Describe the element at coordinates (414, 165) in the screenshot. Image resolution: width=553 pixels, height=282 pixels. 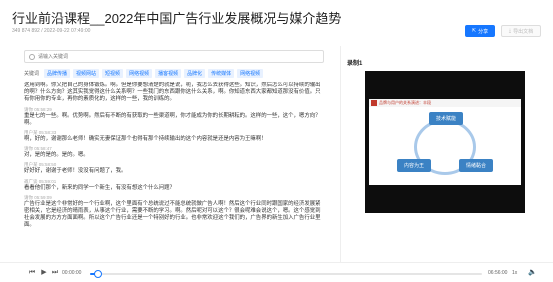
I see `diagram-node-left: 内容为王` at that location.